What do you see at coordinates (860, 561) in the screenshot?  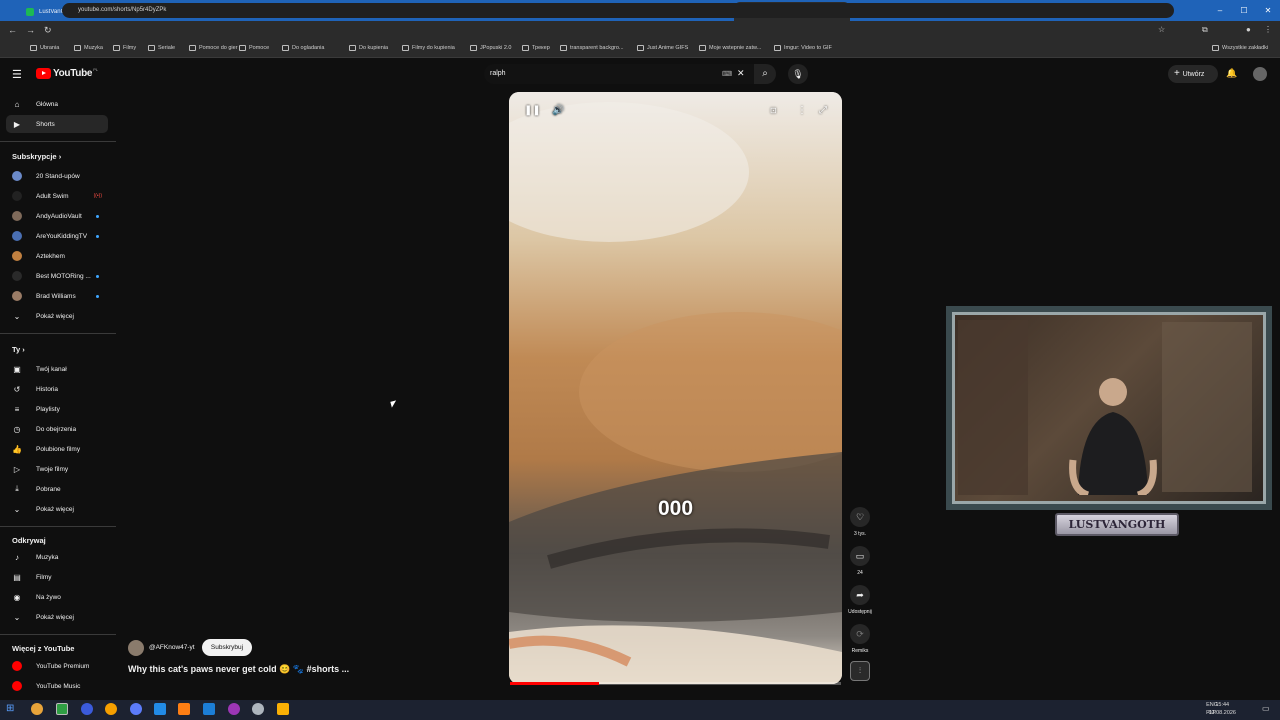 I see `comments-button: ▭ 24` at bounding box center [860, 561].